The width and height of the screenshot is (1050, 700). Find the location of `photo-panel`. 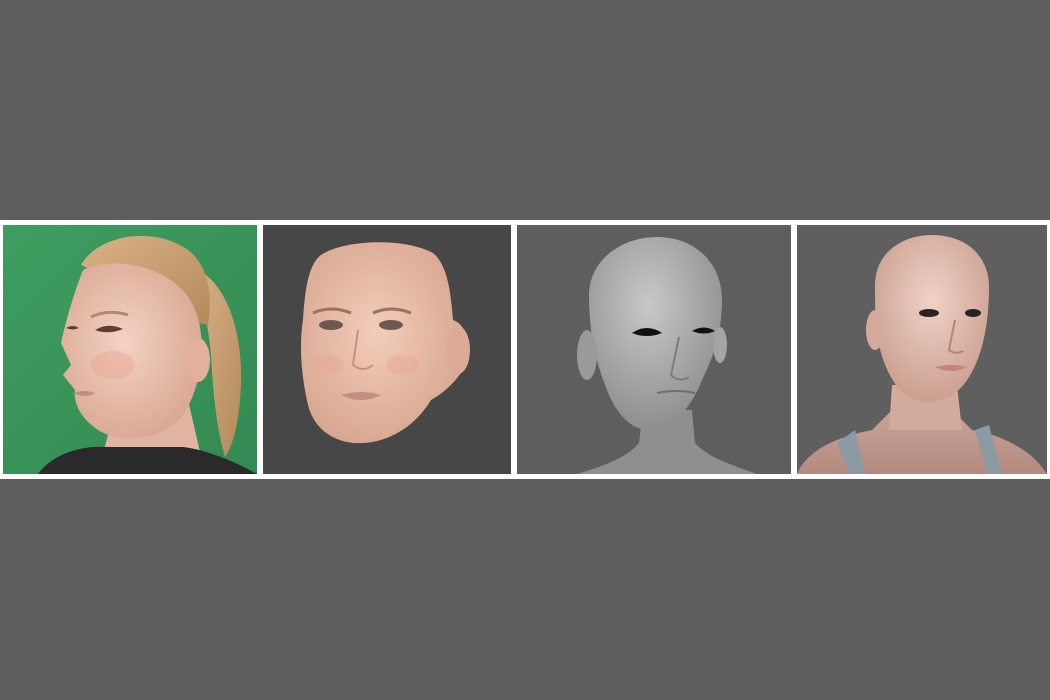

photo-panel is located at coordinates (130, 349).